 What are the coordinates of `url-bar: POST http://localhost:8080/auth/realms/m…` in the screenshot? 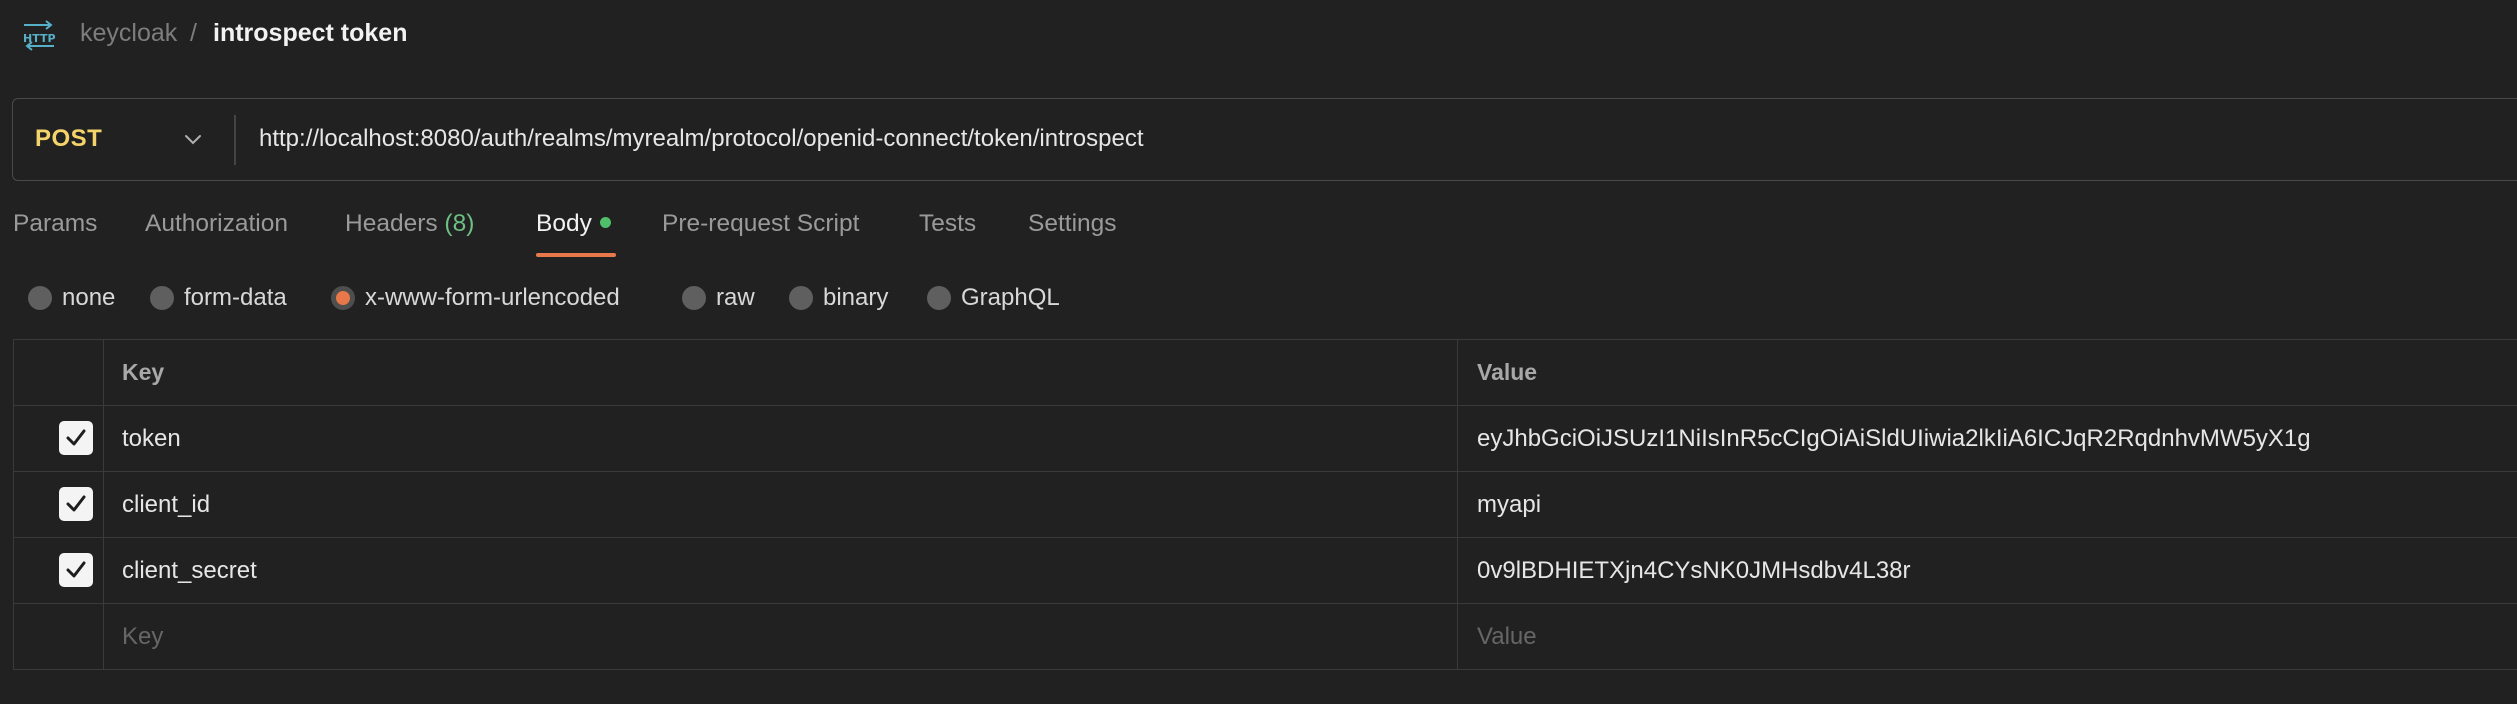 It's located at (1264, 139).